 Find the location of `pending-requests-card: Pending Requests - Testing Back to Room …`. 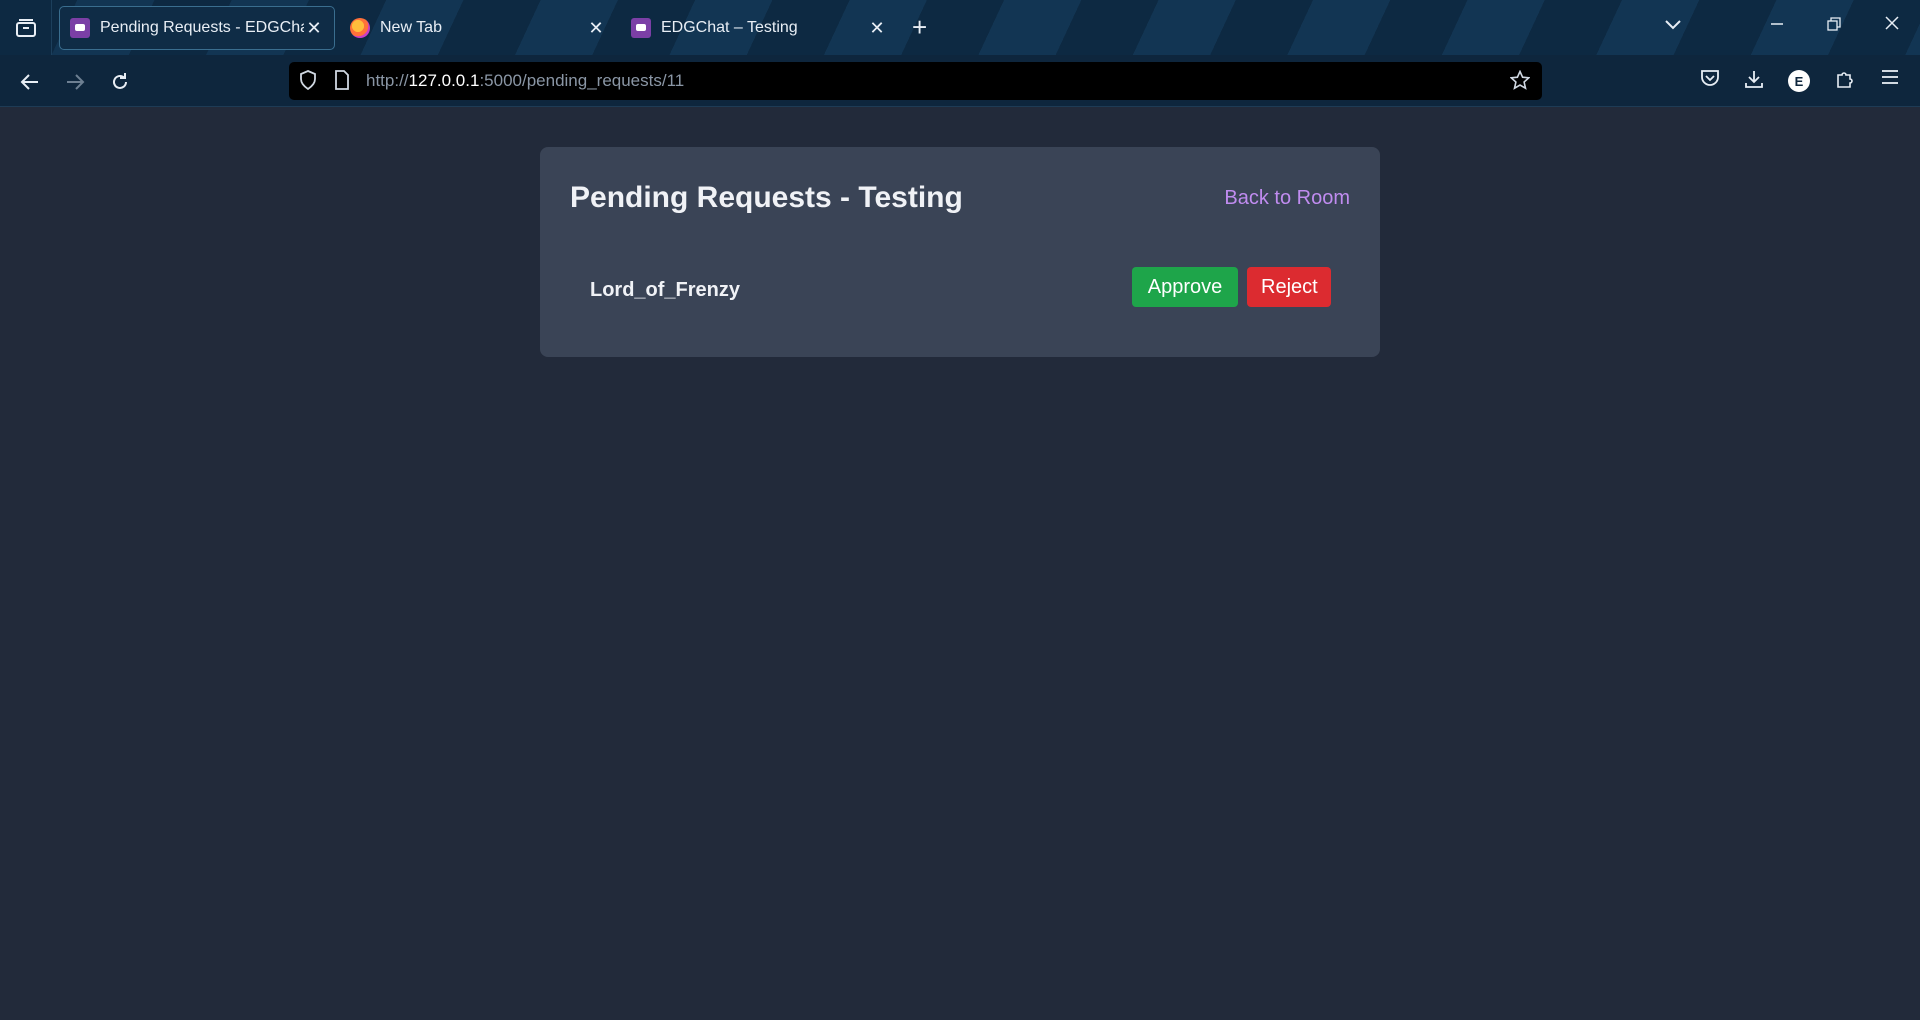

pending-requests-card: Pending Requests - Testing Back to Room … is located at coordinates (960, 252).